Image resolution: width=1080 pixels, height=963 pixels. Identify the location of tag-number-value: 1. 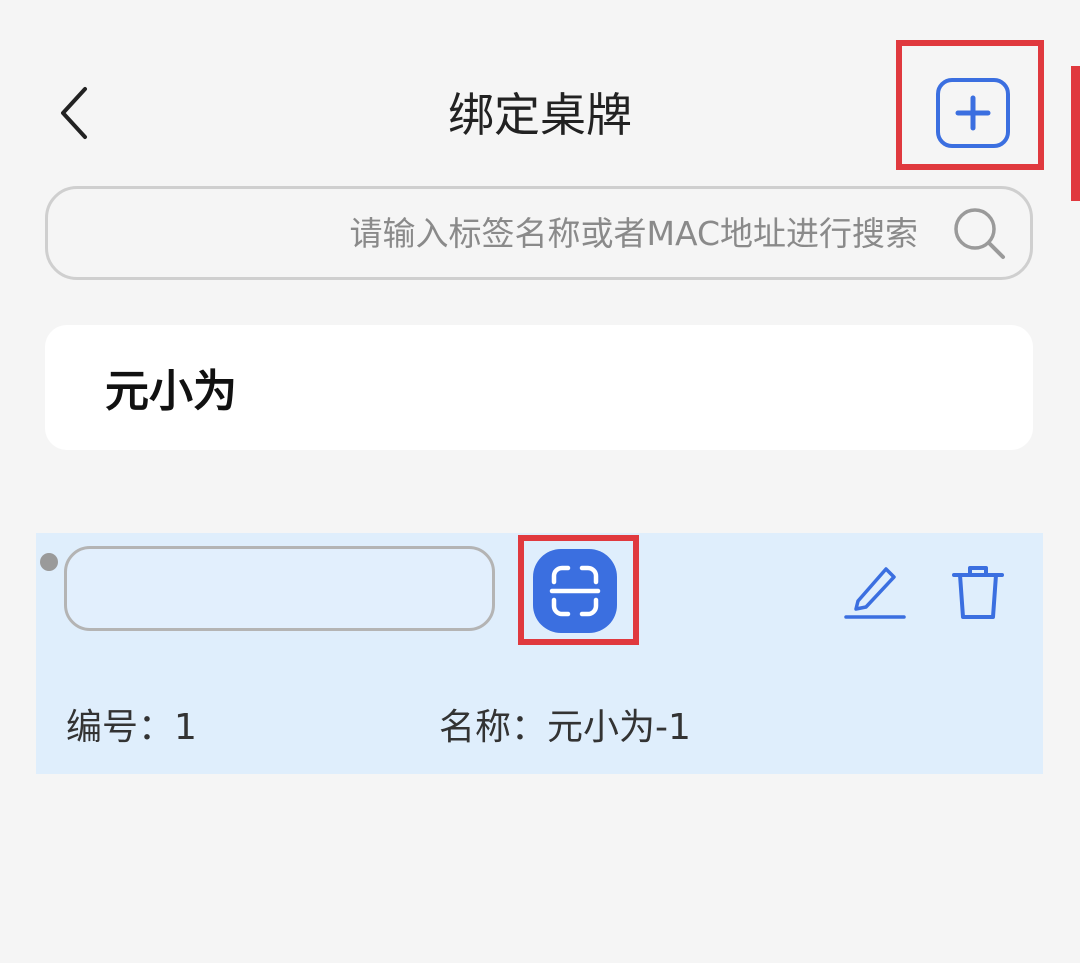
(185, 727).